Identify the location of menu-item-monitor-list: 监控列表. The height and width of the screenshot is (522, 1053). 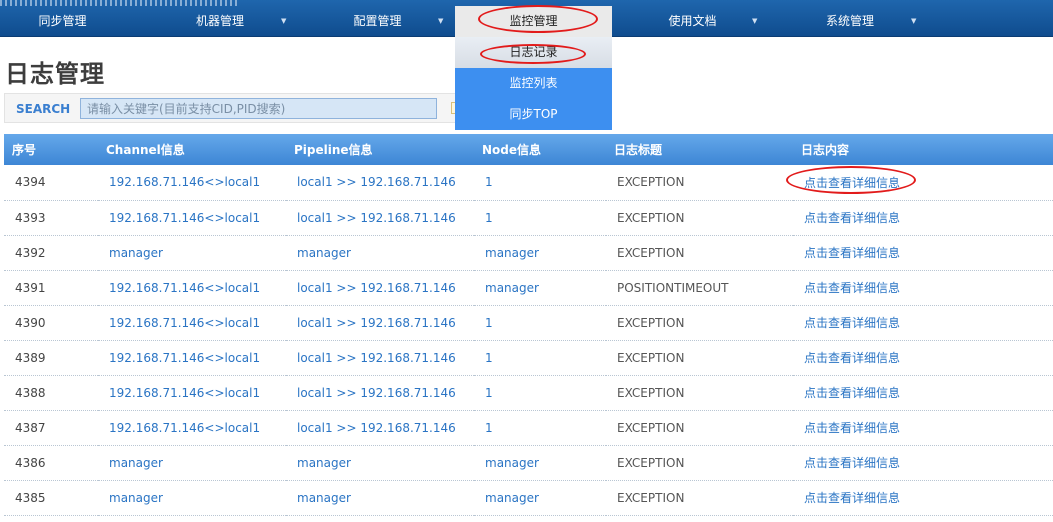
(533, 83).